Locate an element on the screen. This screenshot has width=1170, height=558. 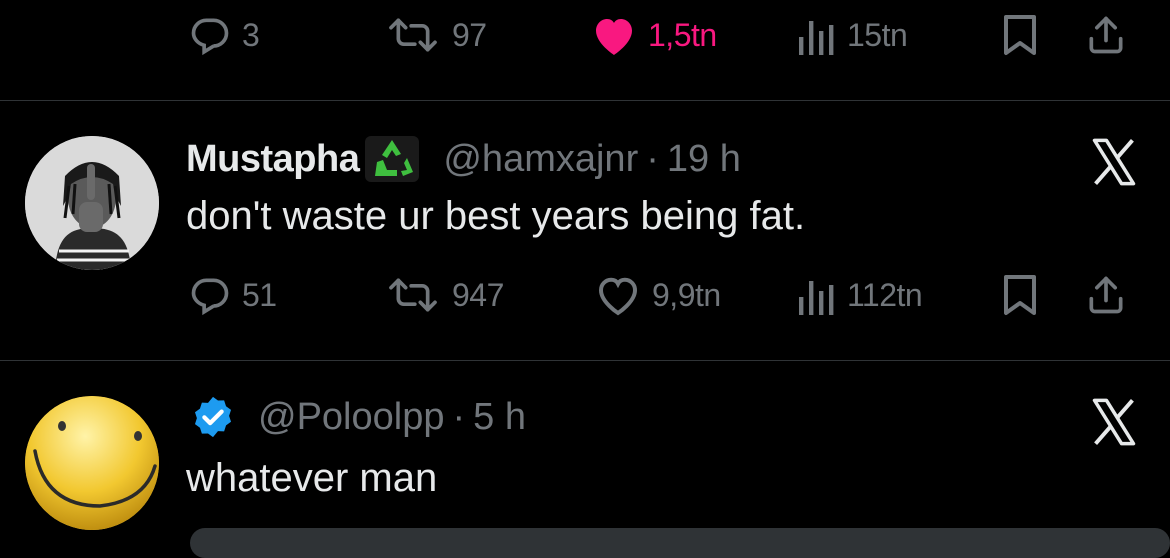
top-tweet-action-bar: 3 97 1,5tn 15tn is located at coordinates (585, 35).